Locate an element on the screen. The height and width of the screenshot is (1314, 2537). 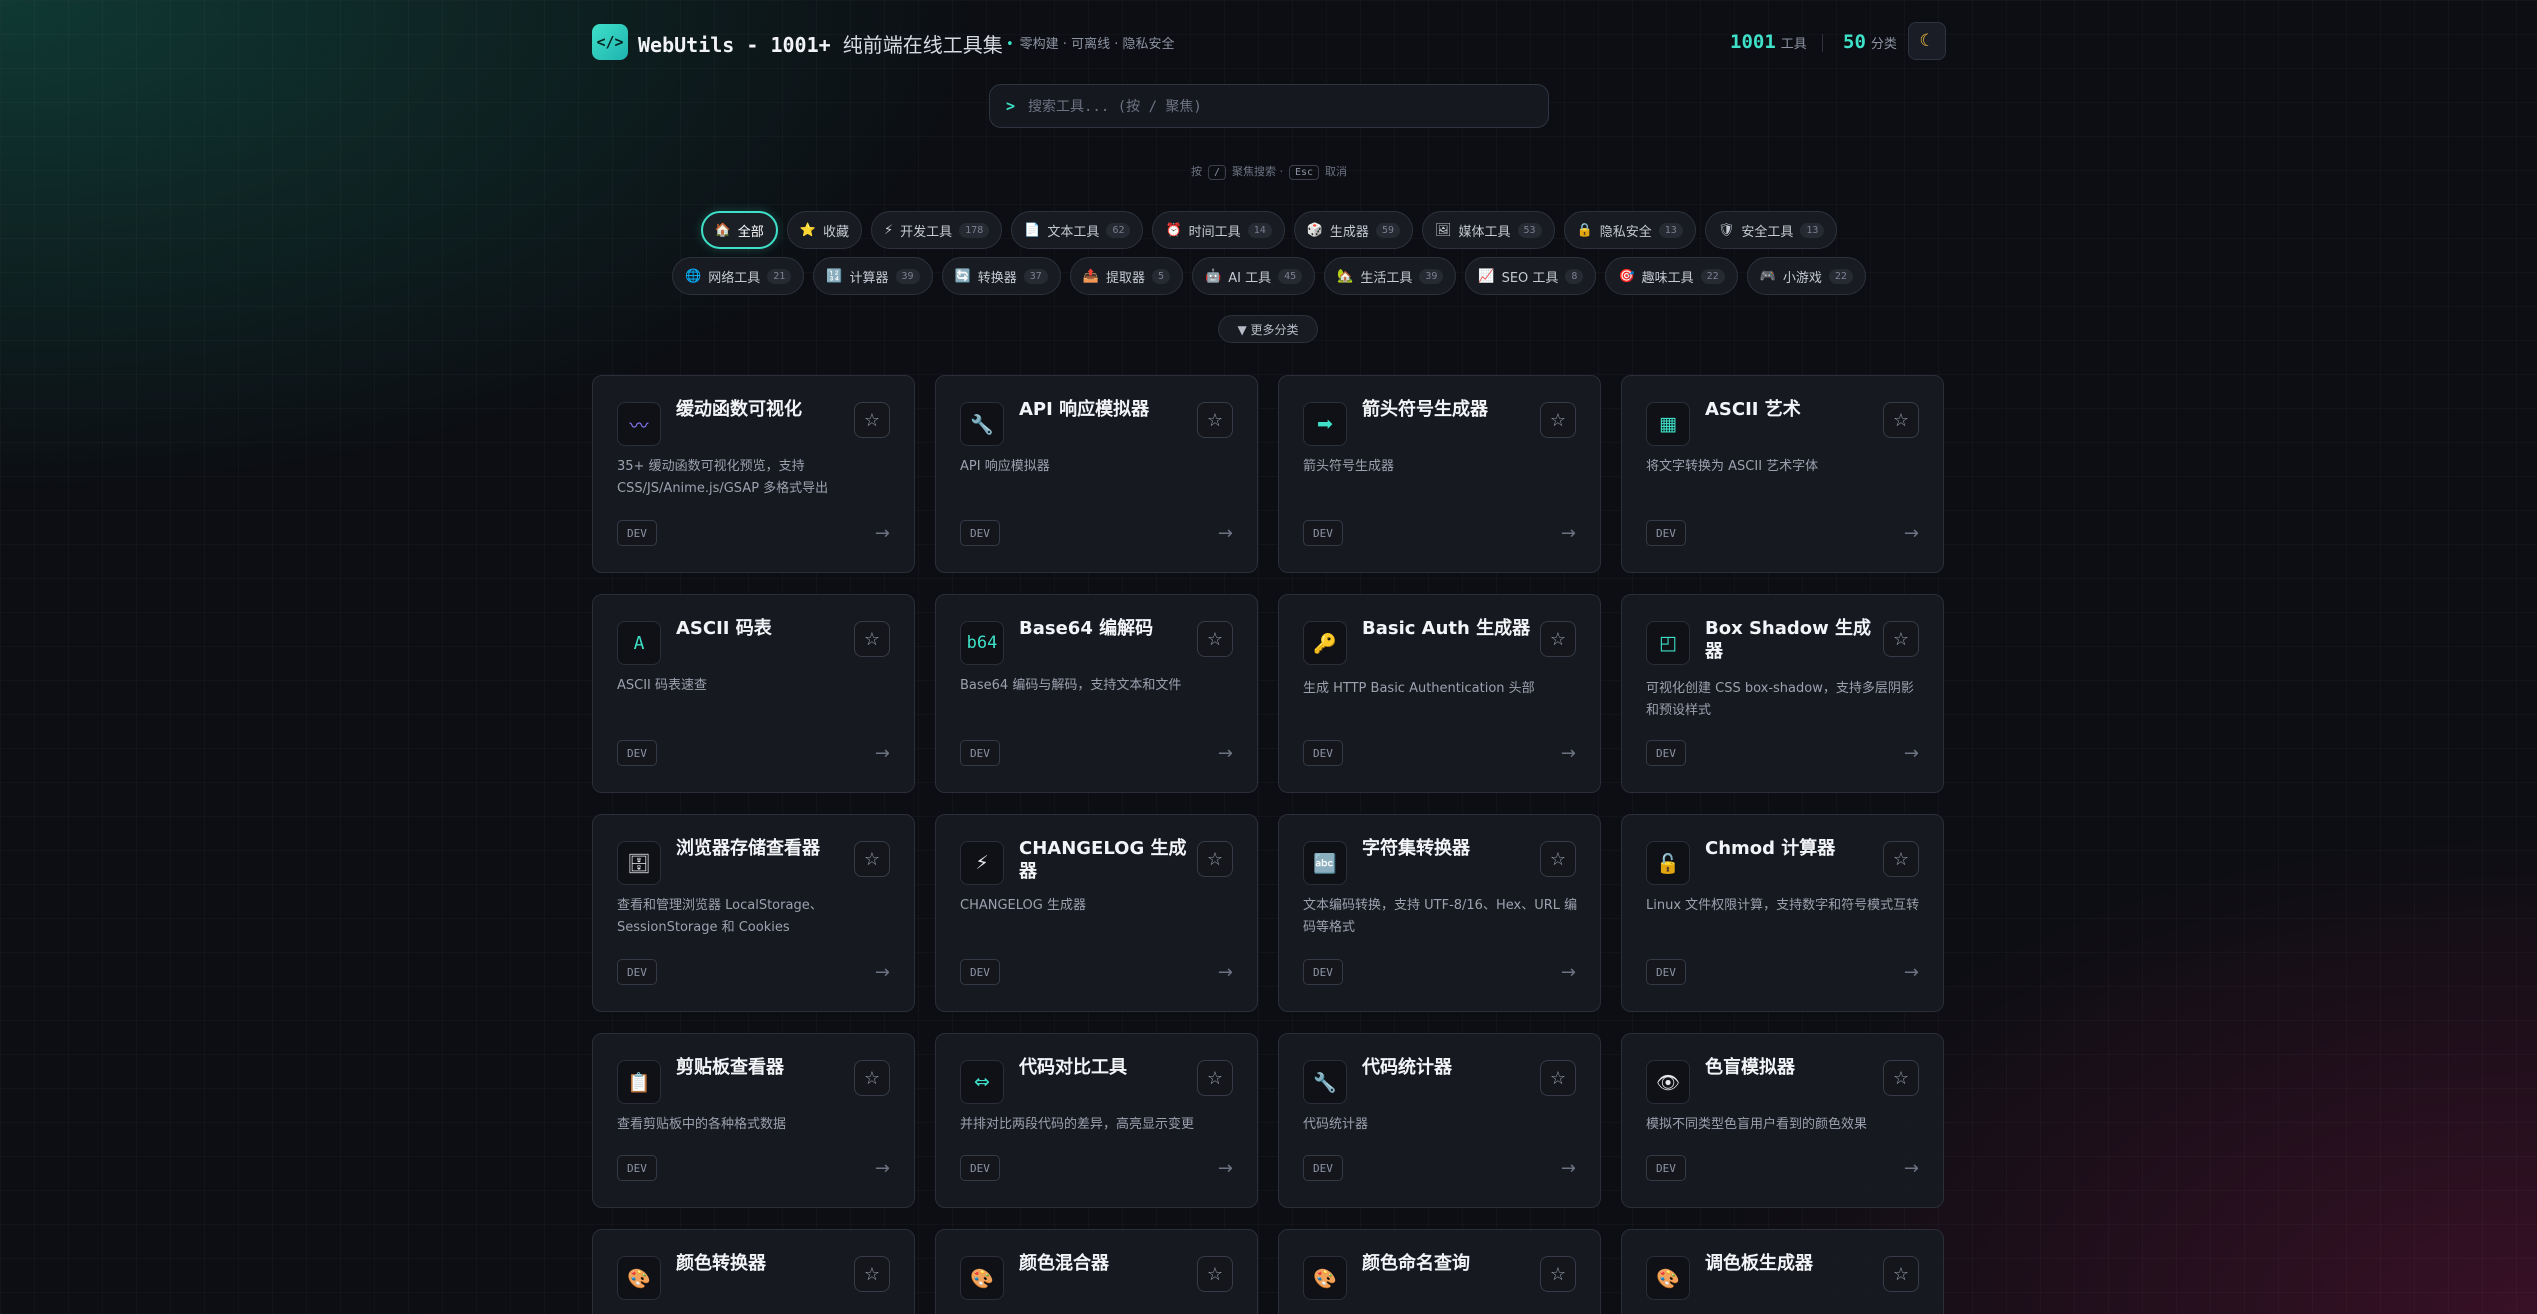
category-icon: ⚡ is located at coordinates (889, 230).